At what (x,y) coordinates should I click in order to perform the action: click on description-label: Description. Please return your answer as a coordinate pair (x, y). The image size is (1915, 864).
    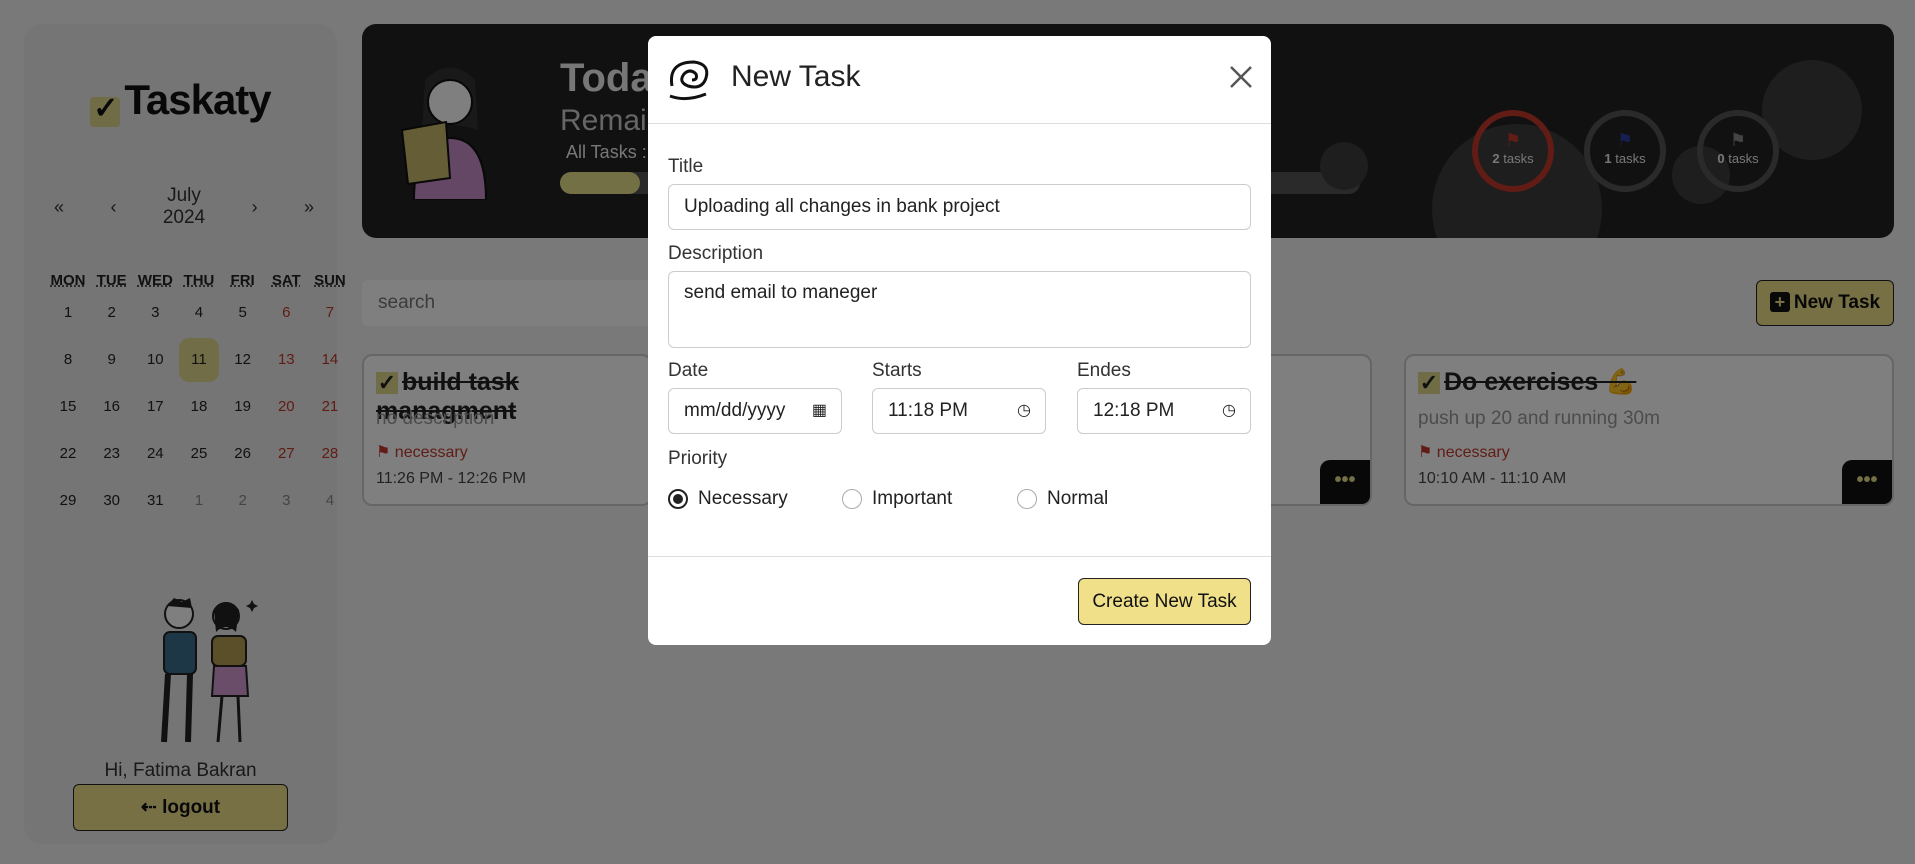
    Looking at the image, I should click on (716, 253).